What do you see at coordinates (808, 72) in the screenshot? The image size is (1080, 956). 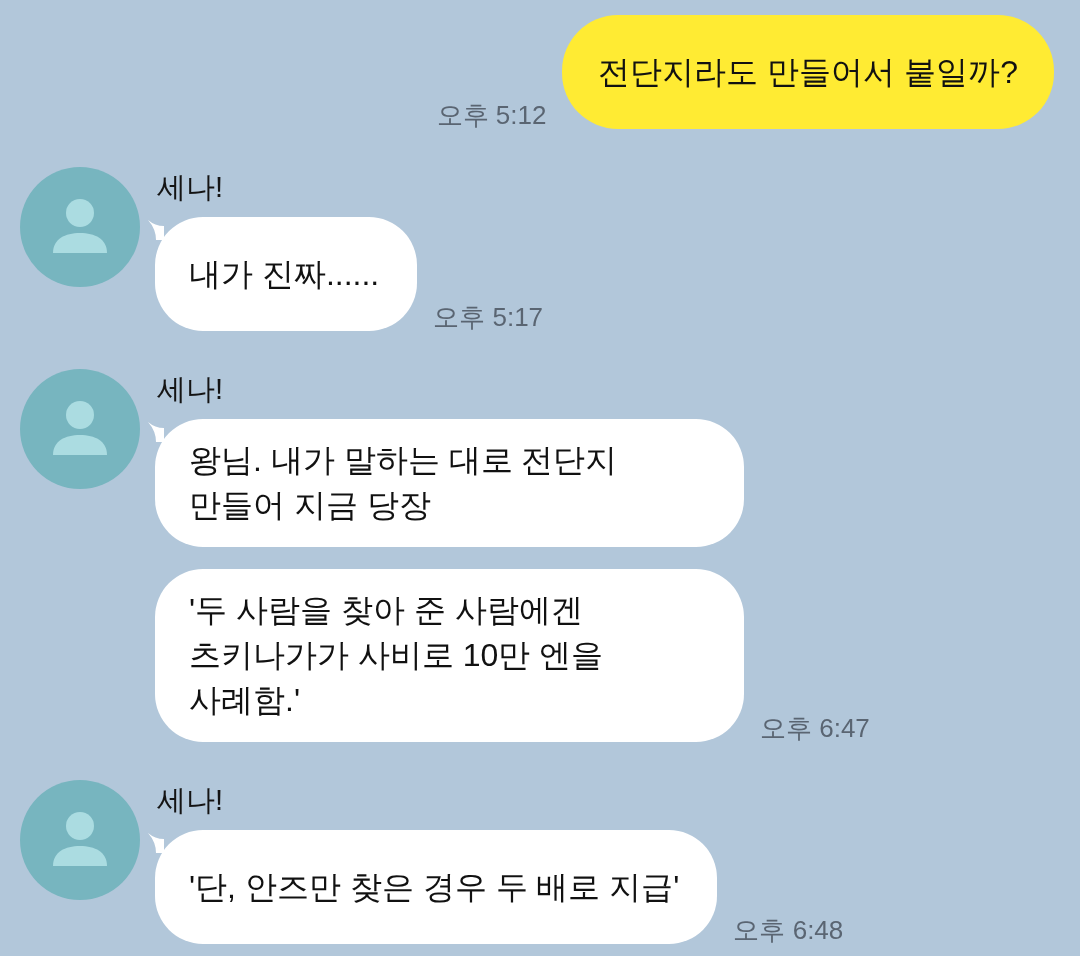 I see `sent-message-bubble: 전단지라도 만들어서 붙일까?` at bounding box center [808, 72].